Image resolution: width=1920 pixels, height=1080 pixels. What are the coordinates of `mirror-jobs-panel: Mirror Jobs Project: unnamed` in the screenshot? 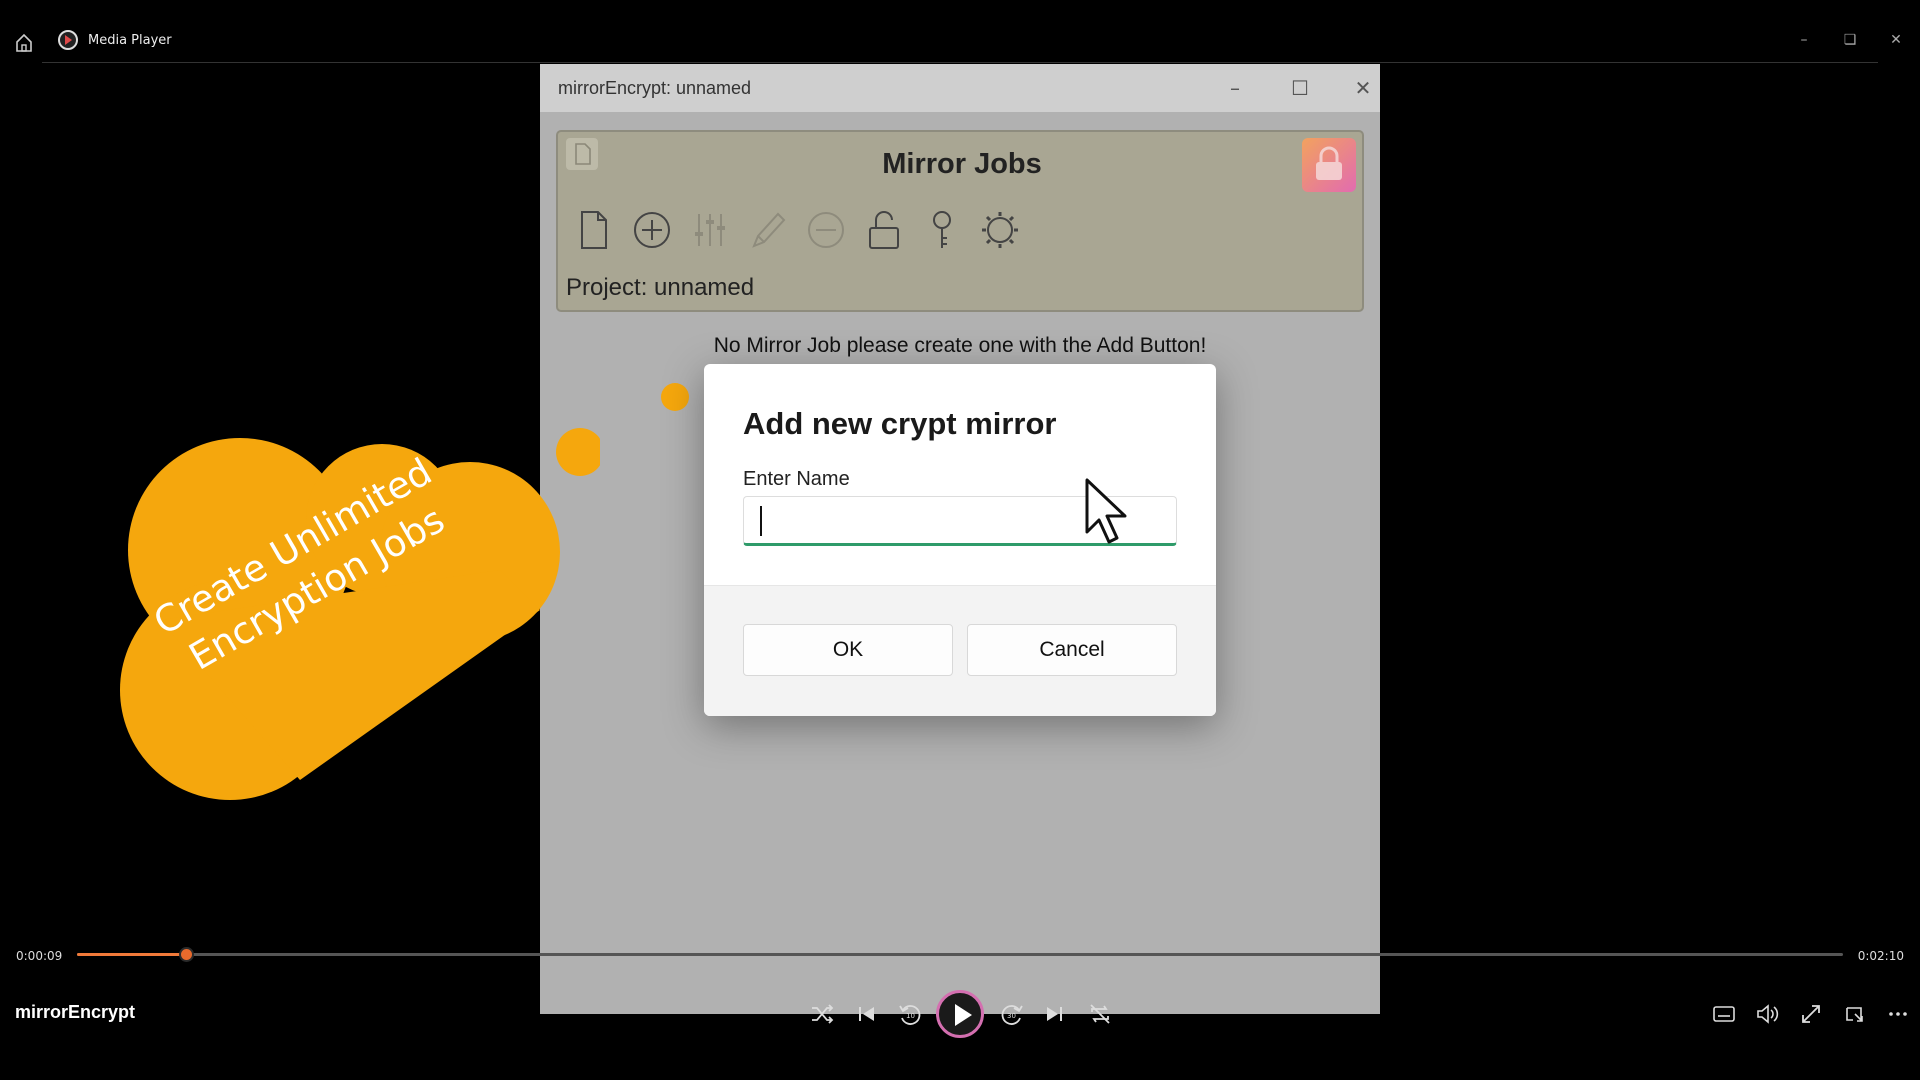 It's located at (960, 221).